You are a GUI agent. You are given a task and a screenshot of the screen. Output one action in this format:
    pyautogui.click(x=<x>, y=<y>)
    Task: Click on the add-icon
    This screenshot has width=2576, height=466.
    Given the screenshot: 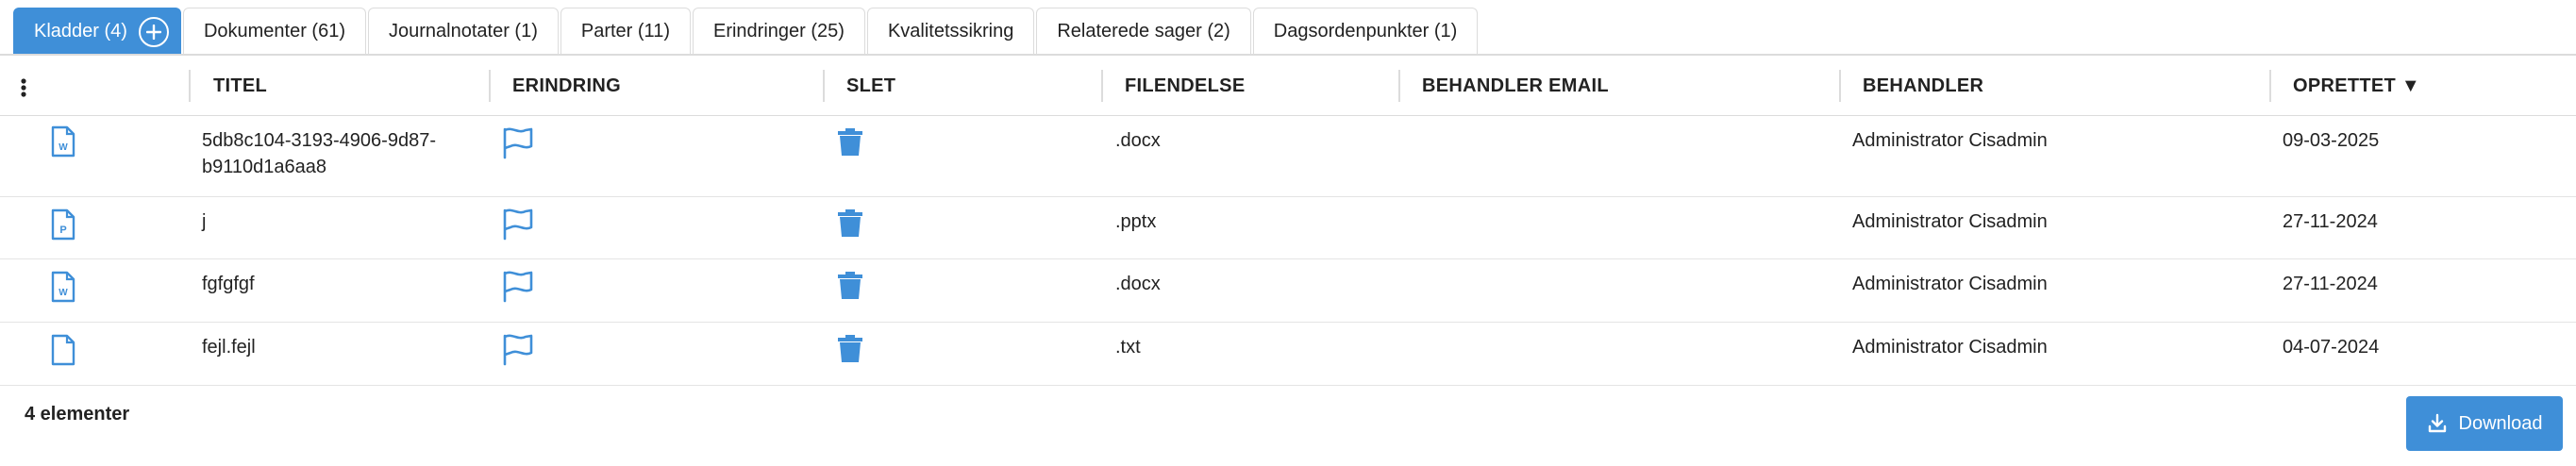 What is the action you would take?
    pyautogui.click(x=153, y=31)
    